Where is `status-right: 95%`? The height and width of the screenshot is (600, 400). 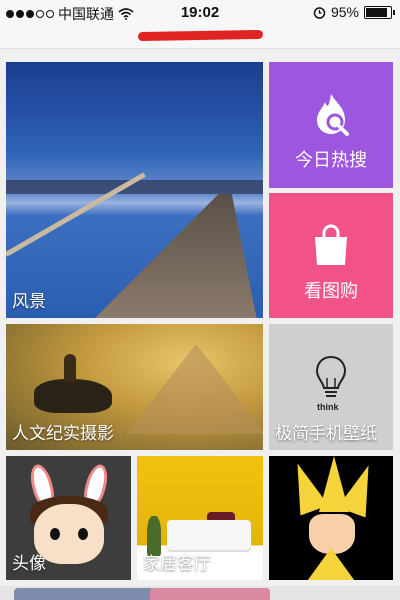
status-right: 95% is located at coordinates (354, 12).